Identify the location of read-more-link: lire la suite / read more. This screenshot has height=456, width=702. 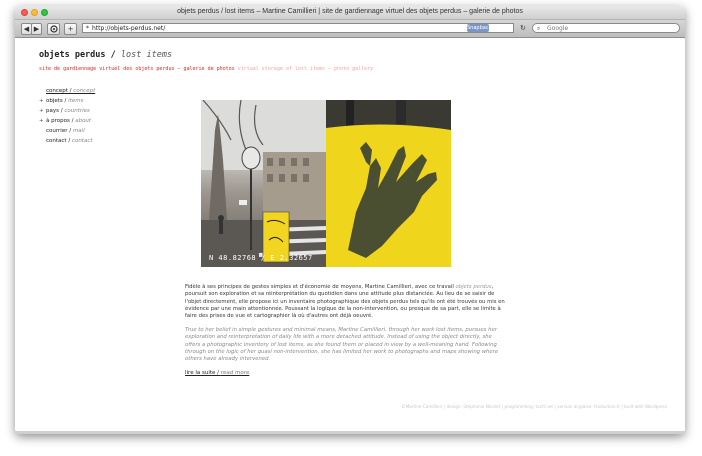
(217, 373).